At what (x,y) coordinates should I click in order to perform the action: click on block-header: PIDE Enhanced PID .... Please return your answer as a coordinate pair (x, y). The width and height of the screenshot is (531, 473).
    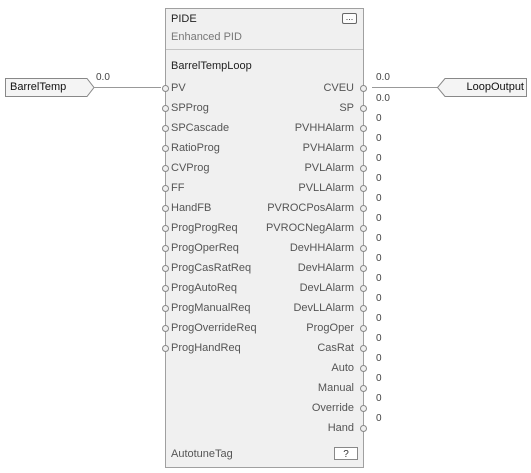
    Looking at the image, I should click on (264, 29).